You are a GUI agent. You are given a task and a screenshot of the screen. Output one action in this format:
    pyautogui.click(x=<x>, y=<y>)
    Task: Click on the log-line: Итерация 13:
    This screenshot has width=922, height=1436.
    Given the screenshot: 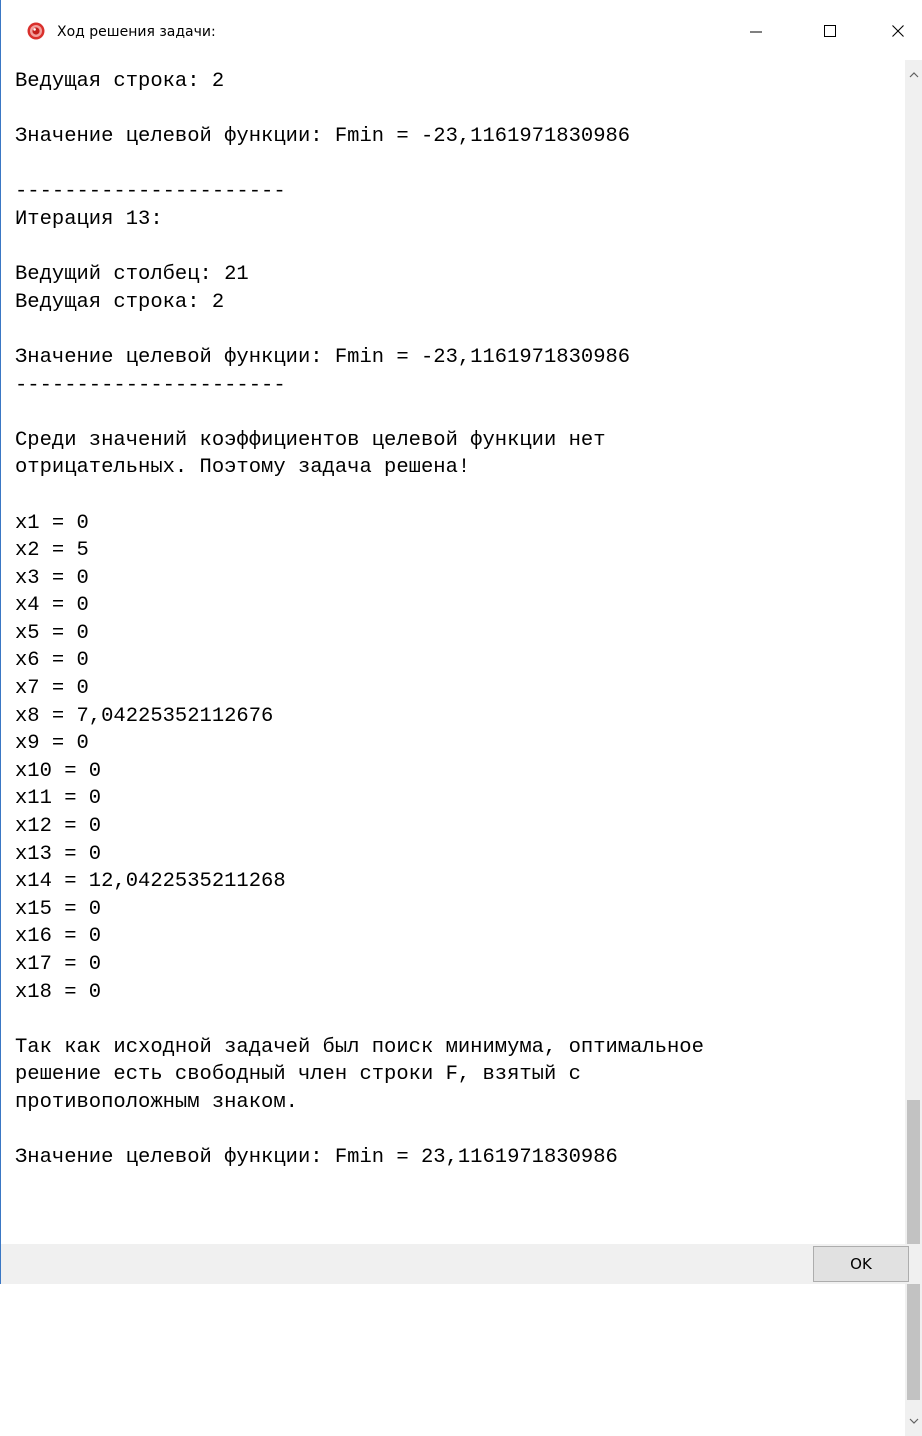 What is the action you would take?
    pyautogui.click(x=89, y=219)
    